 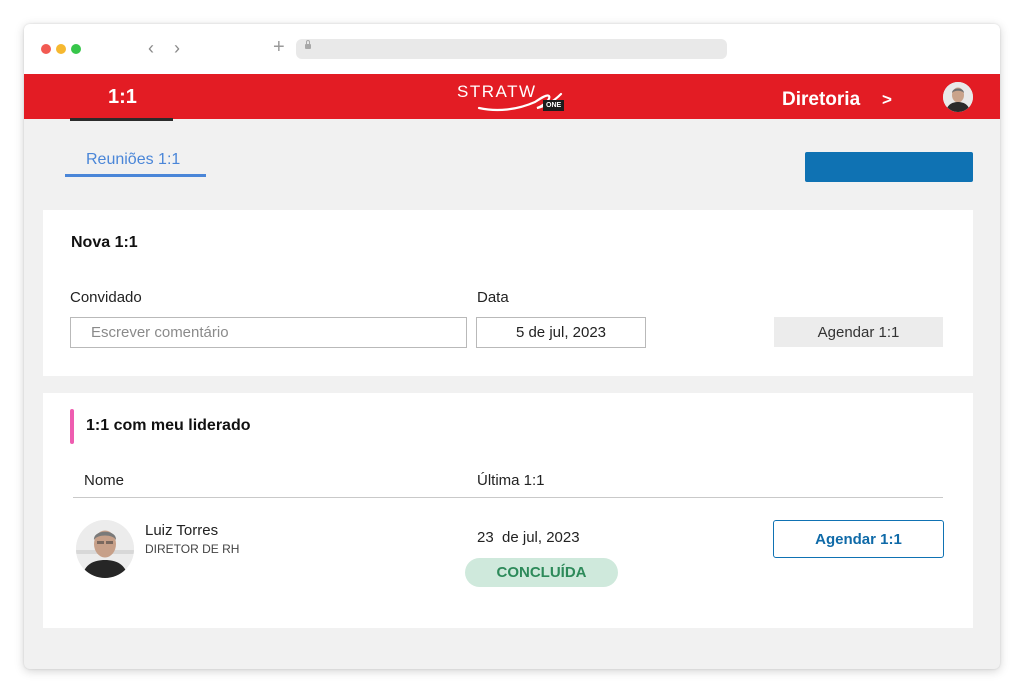 I want to click on date-field: 5 de jul, 2023, so click(x=561, y=332).